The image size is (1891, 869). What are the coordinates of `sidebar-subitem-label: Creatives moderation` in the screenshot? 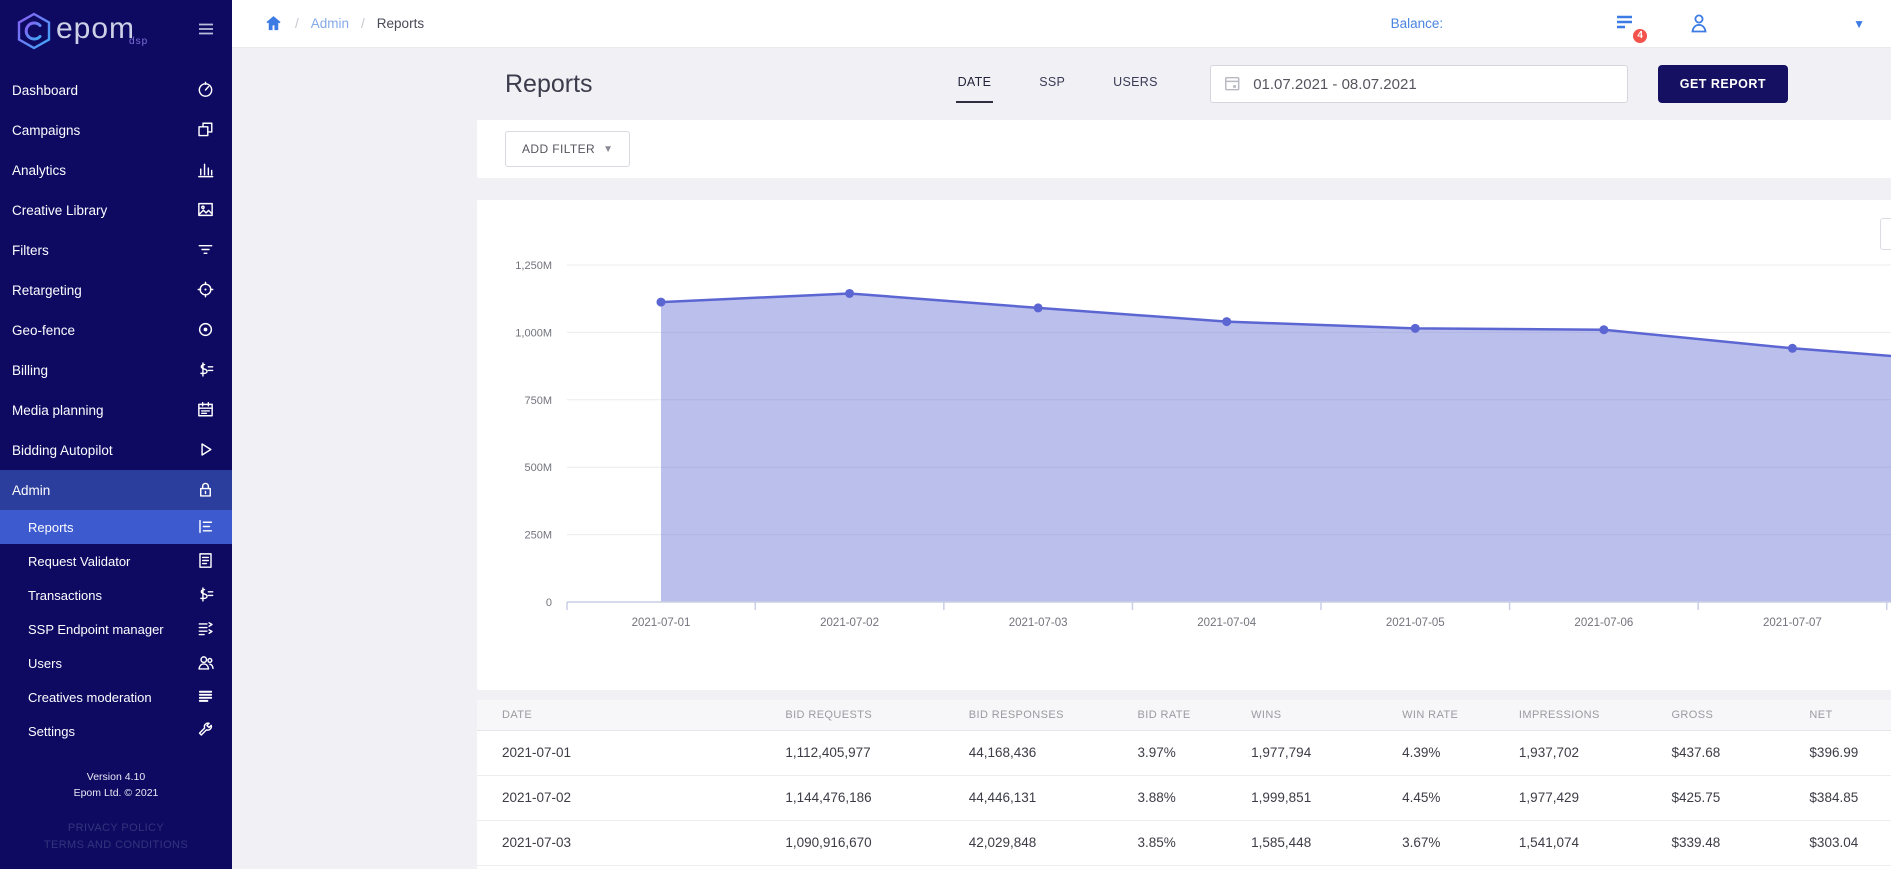 It's located at (90, 697).